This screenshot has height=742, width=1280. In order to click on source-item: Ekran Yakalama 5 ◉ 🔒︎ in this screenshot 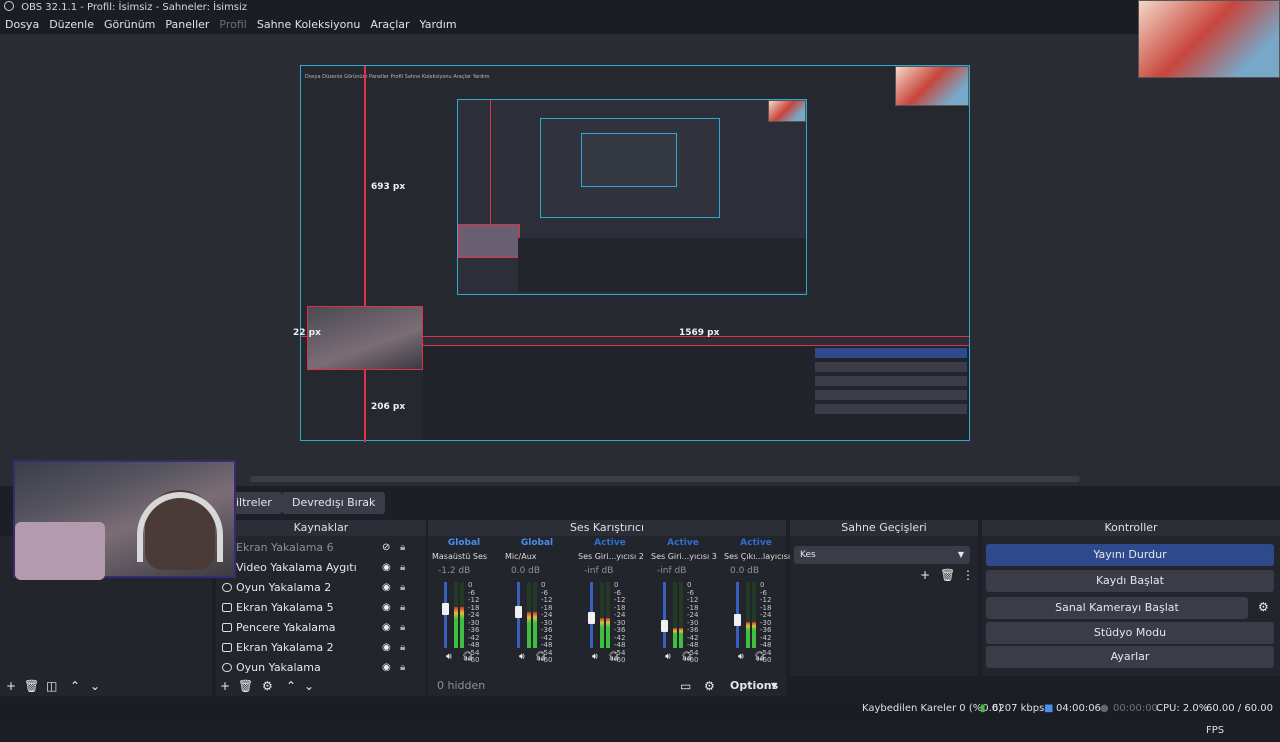, I will do `click(318, 608)`.